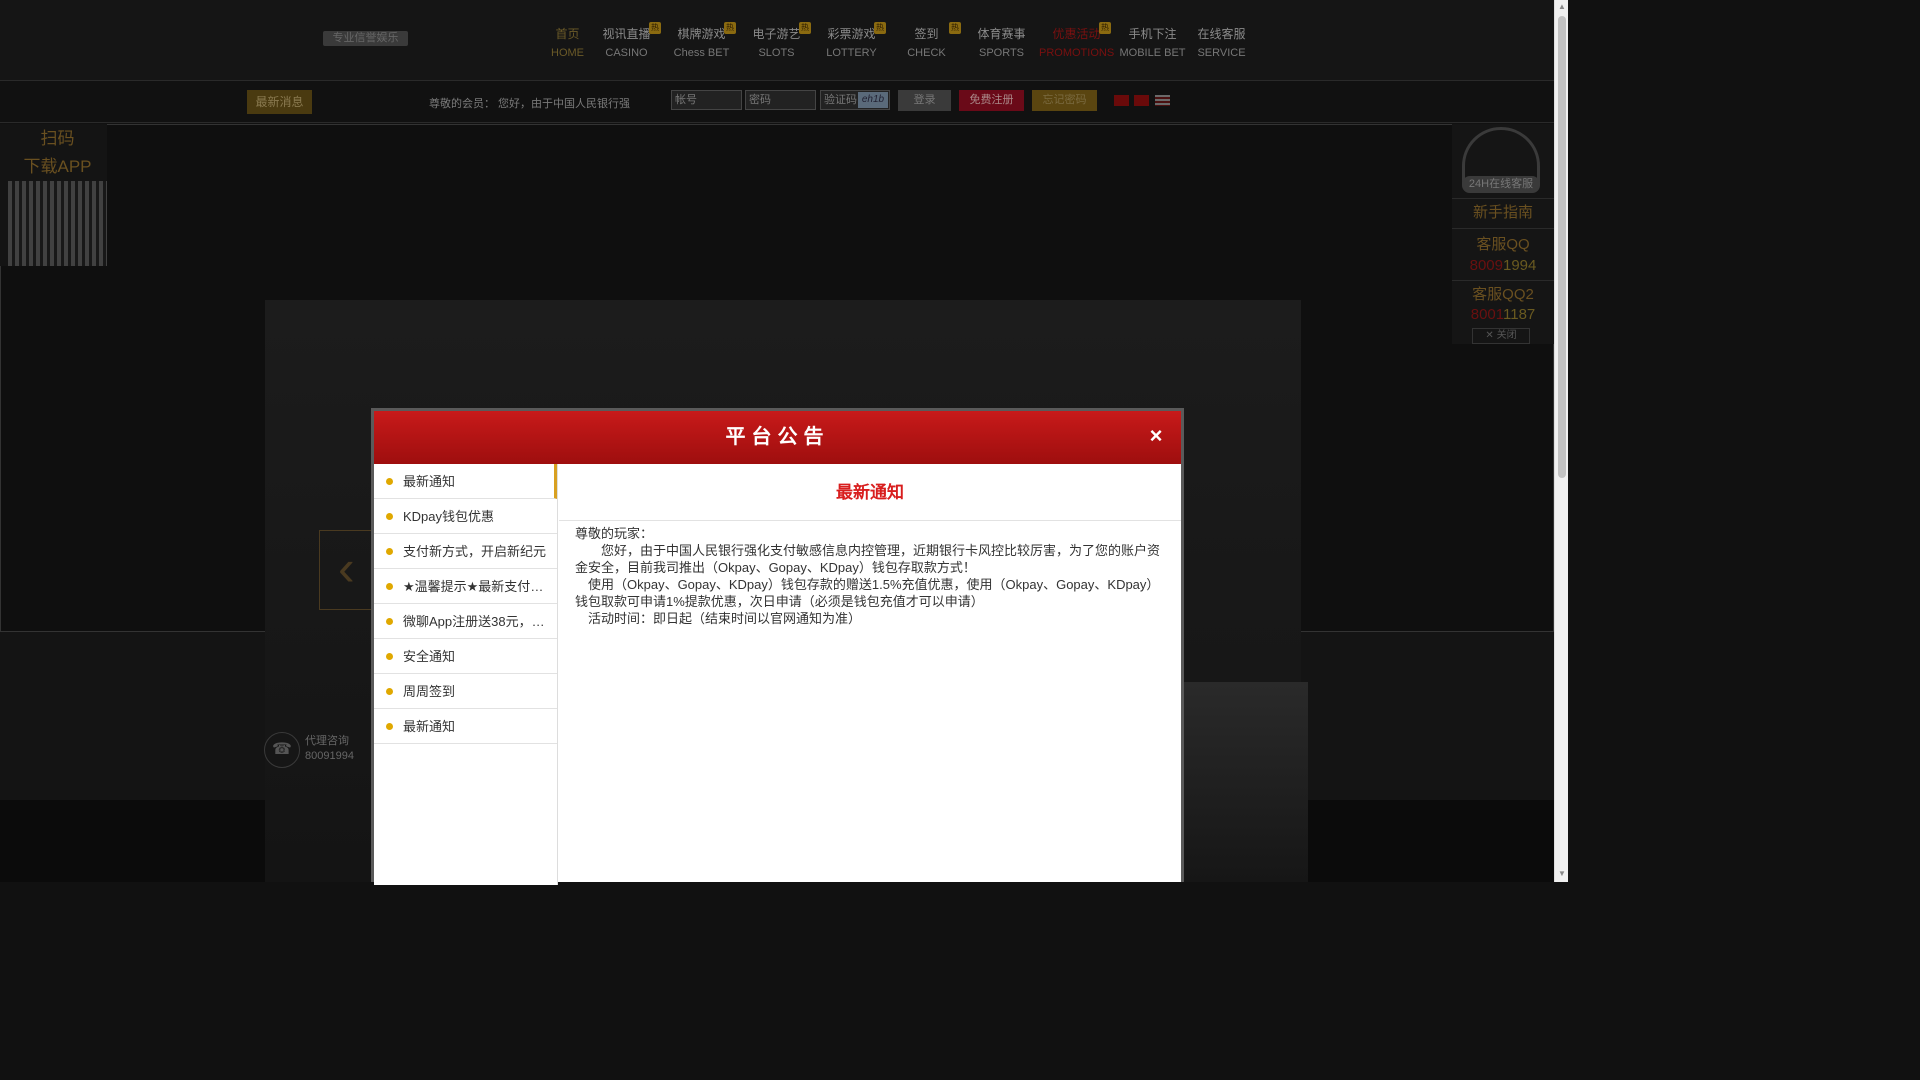 Image resolution: width=1920 pixels, height=1080 pixels. Describe the element at coordinates (991, 100) in the screenshot. I see `register-button: 免费注册` at that location.